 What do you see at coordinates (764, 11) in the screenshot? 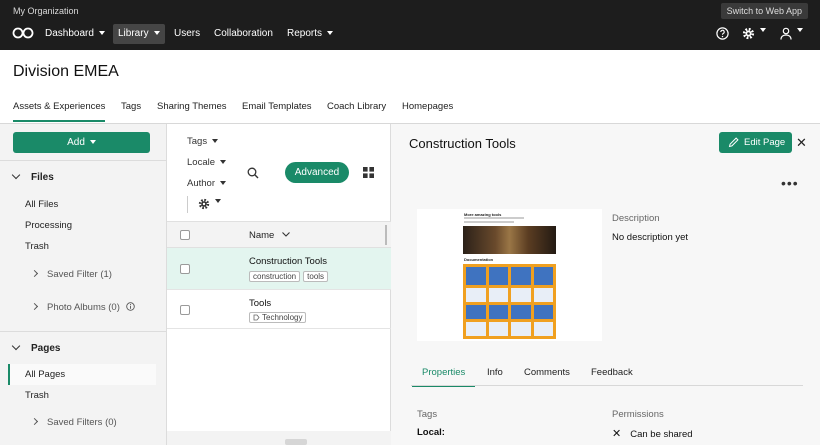
I see `switch-to-web-app-button: Switch to Web App` at bounding box center [764, 11].